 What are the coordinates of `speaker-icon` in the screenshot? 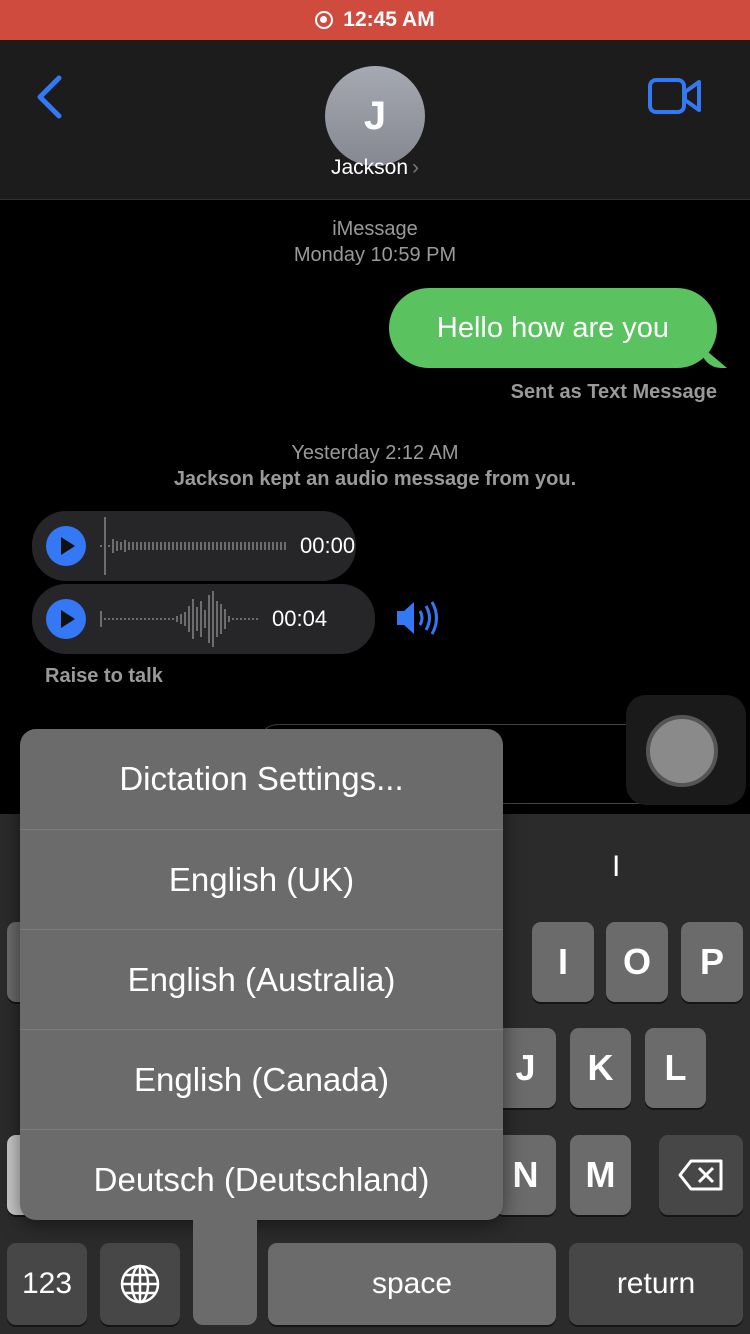 It's located at (419, 618).